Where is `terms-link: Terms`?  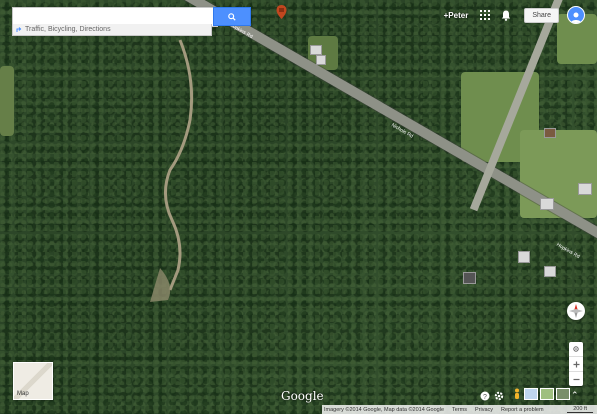 terms-link: Terms is located at coordinates (459, 410).